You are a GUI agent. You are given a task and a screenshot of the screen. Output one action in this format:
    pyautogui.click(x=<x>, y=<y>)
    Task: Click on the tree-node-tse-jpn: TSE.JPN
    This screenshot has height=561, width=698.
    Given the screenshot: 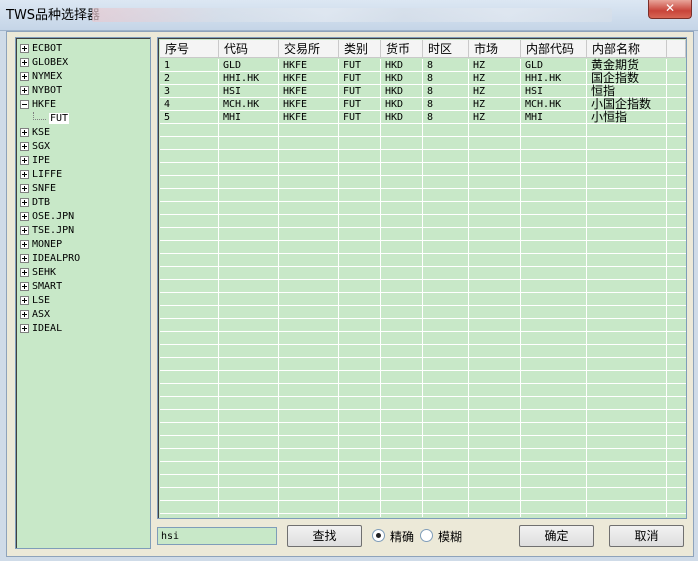 What is the action you would take?
    pyautogui.click(x=47, y=231)
    